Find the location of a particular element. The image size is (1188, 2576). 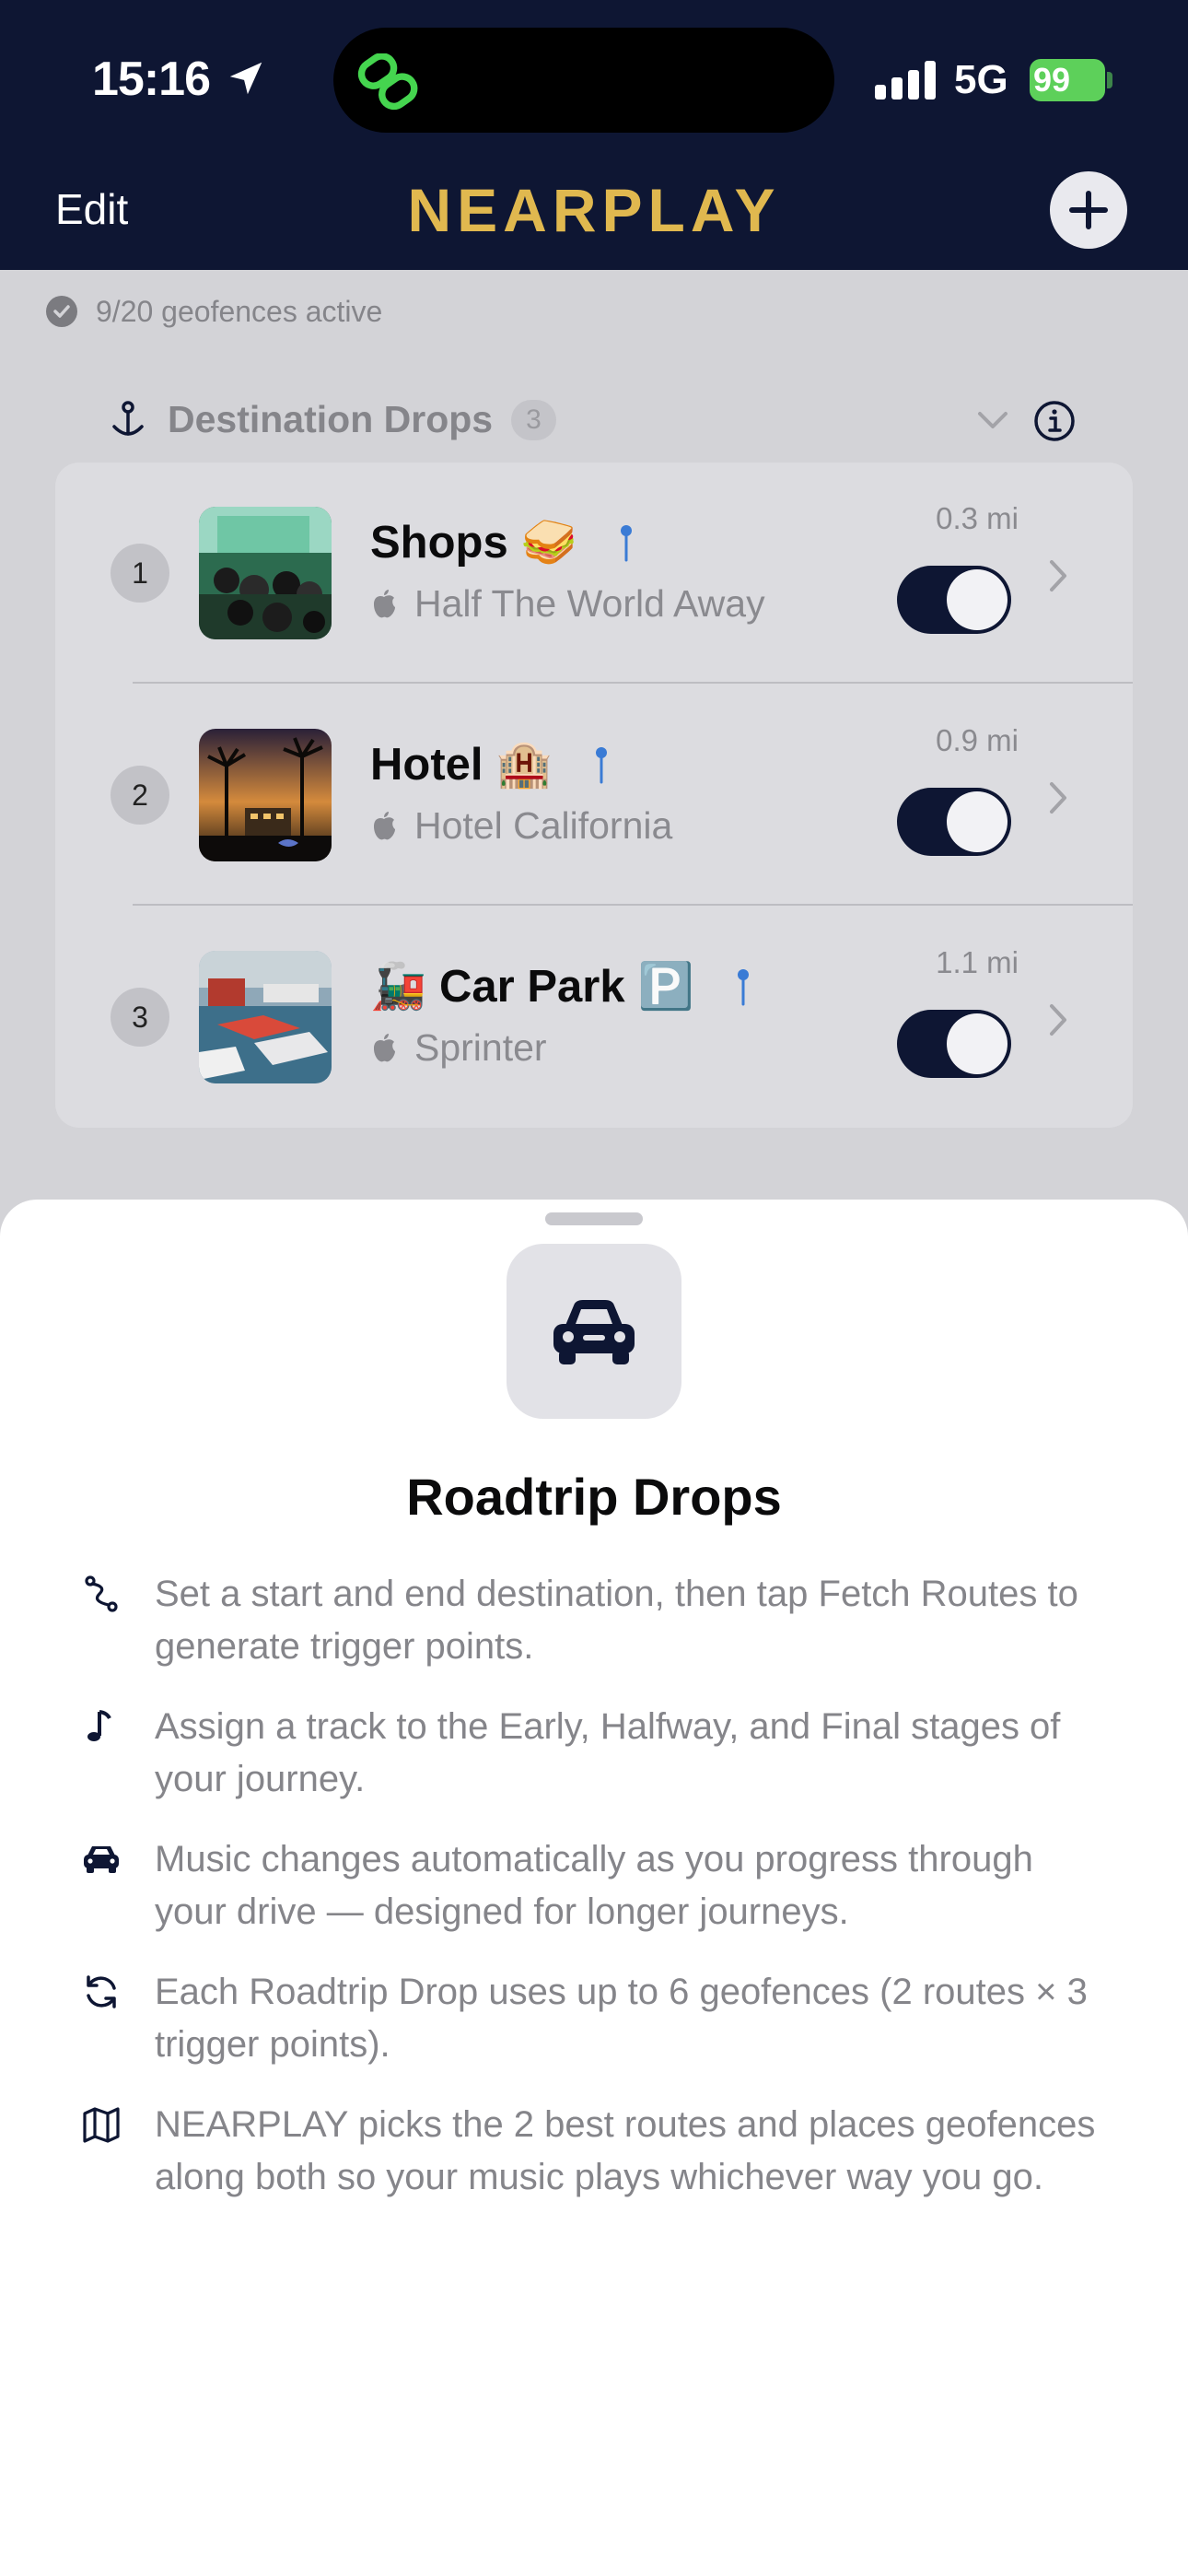

music-note-icon is located at coordinates (99, 1725).